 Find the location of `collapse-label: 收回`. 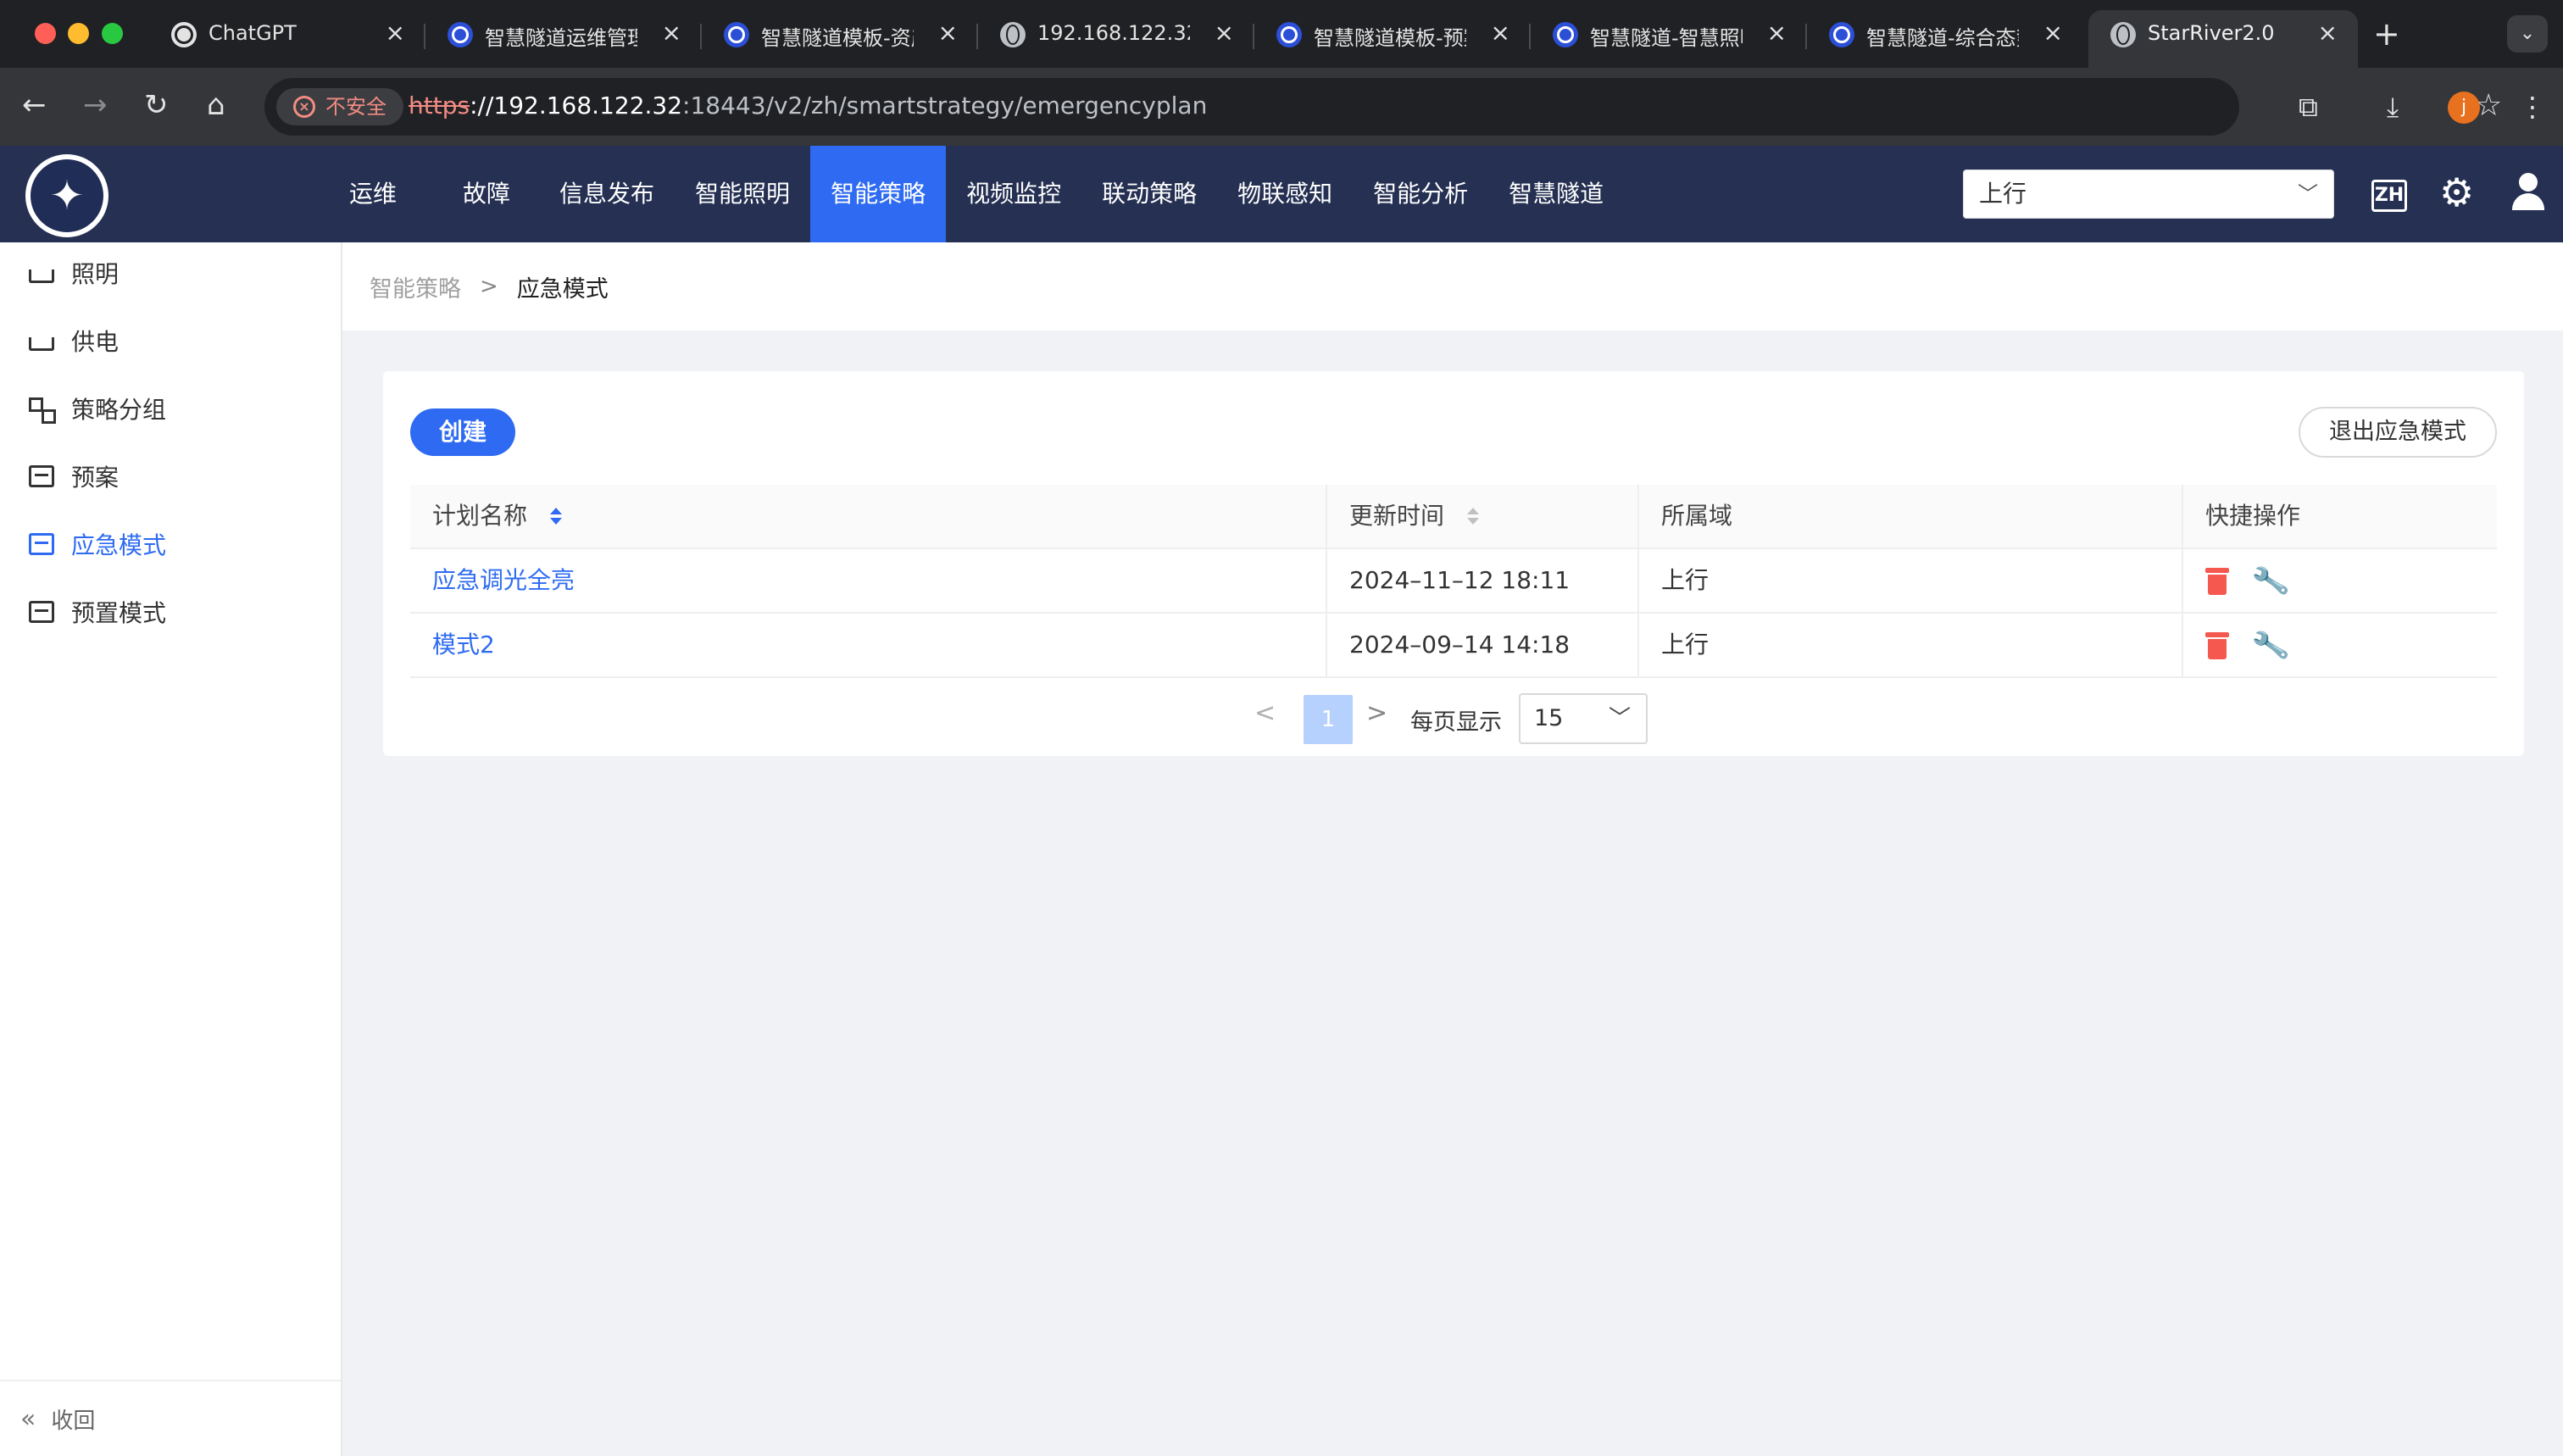

collapse-label: 收回 is located at coordinates (73, 1421).